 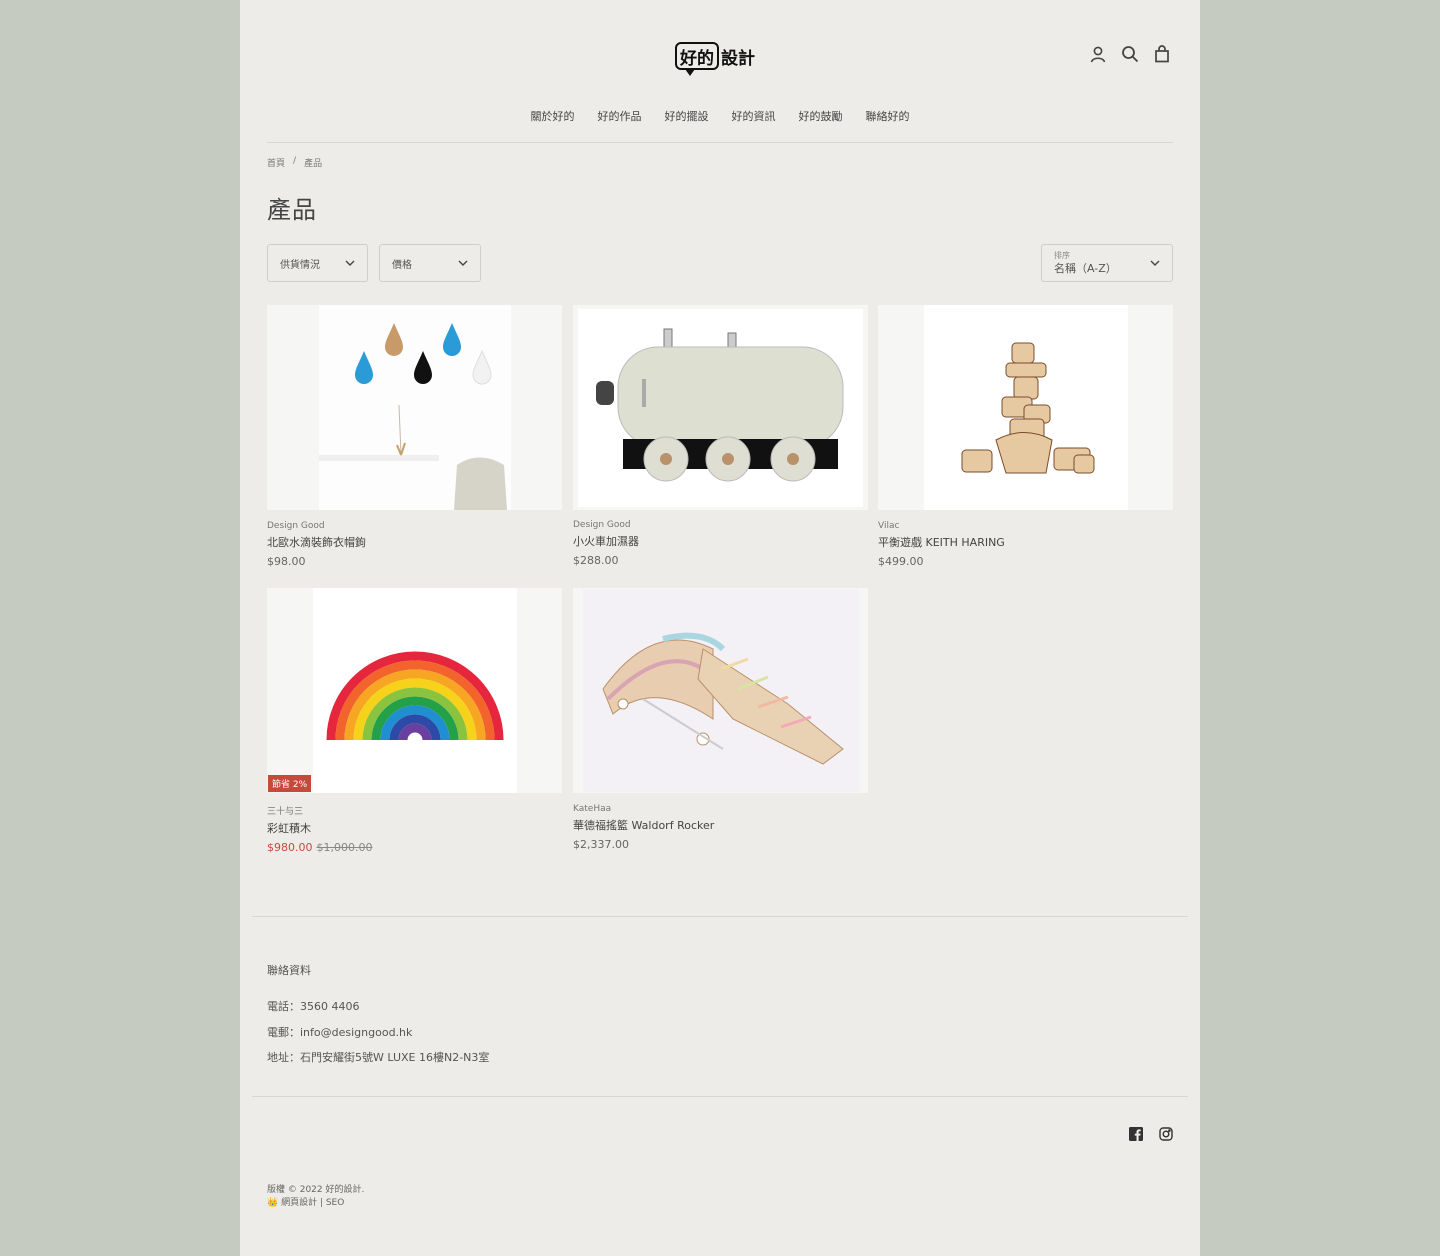 What do you see at coordinates (339, 1032) in the screenshot?
I see `footer-email: 電郵：info@designgood.hk` at bounding box center [339, 1032].